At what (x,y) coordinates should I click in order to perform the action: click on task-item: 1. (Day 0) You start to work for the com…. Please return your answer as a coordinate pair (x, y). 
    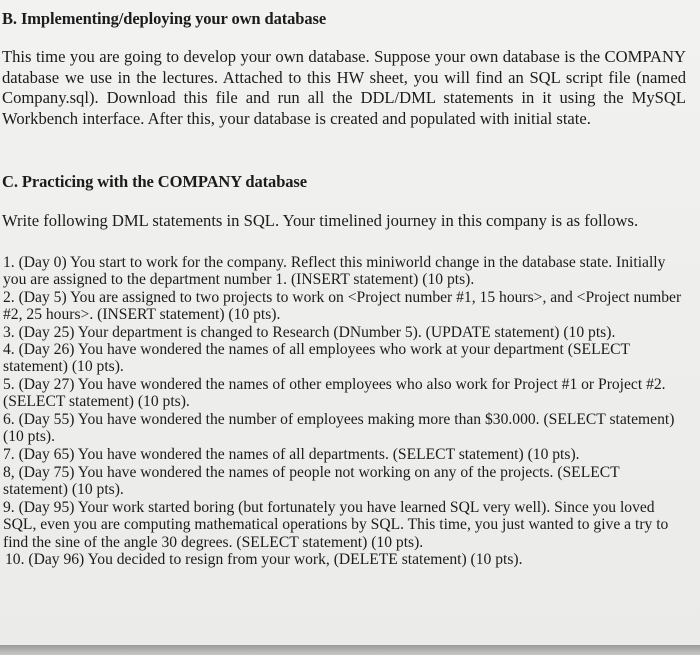
    Looking at the image, I should click on (334, 271).